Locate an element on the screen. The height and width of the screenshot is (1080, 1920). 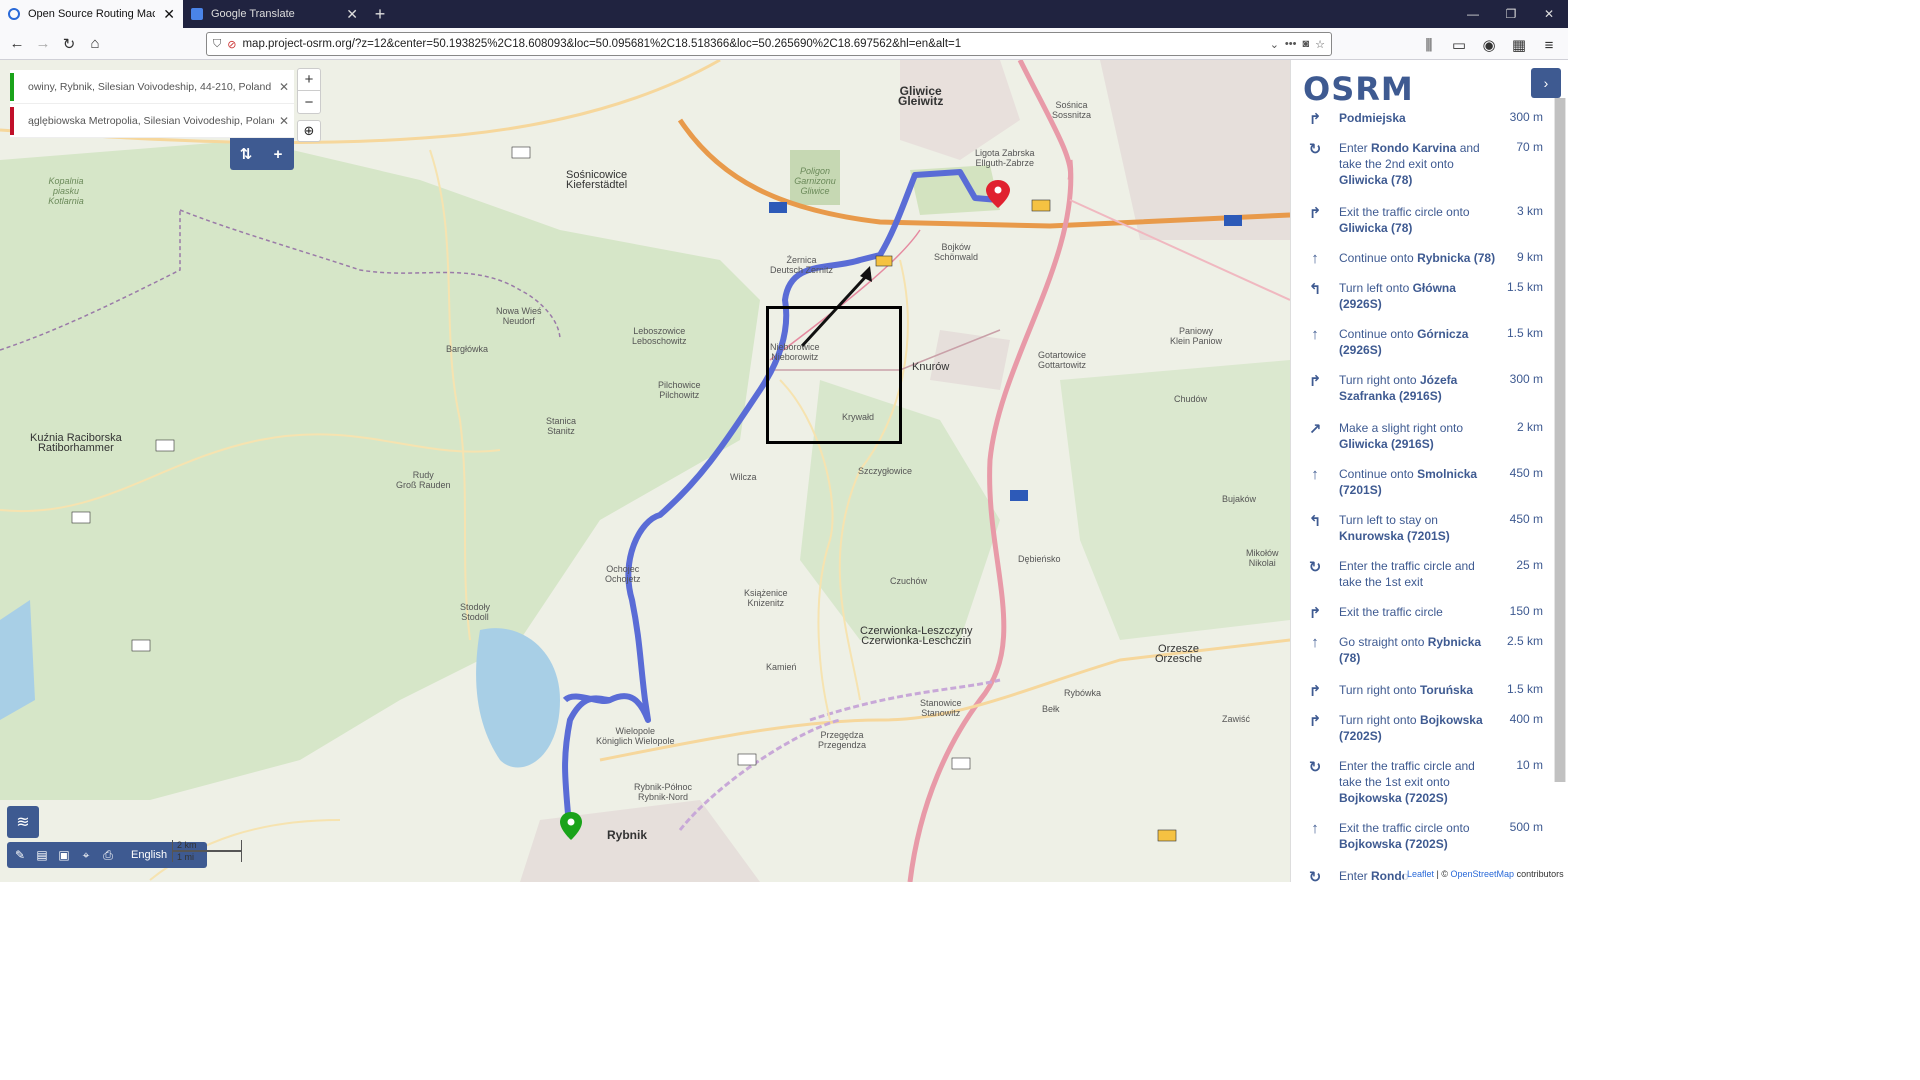
gps-icon: ⌖ is located at coordinates (86, 855).